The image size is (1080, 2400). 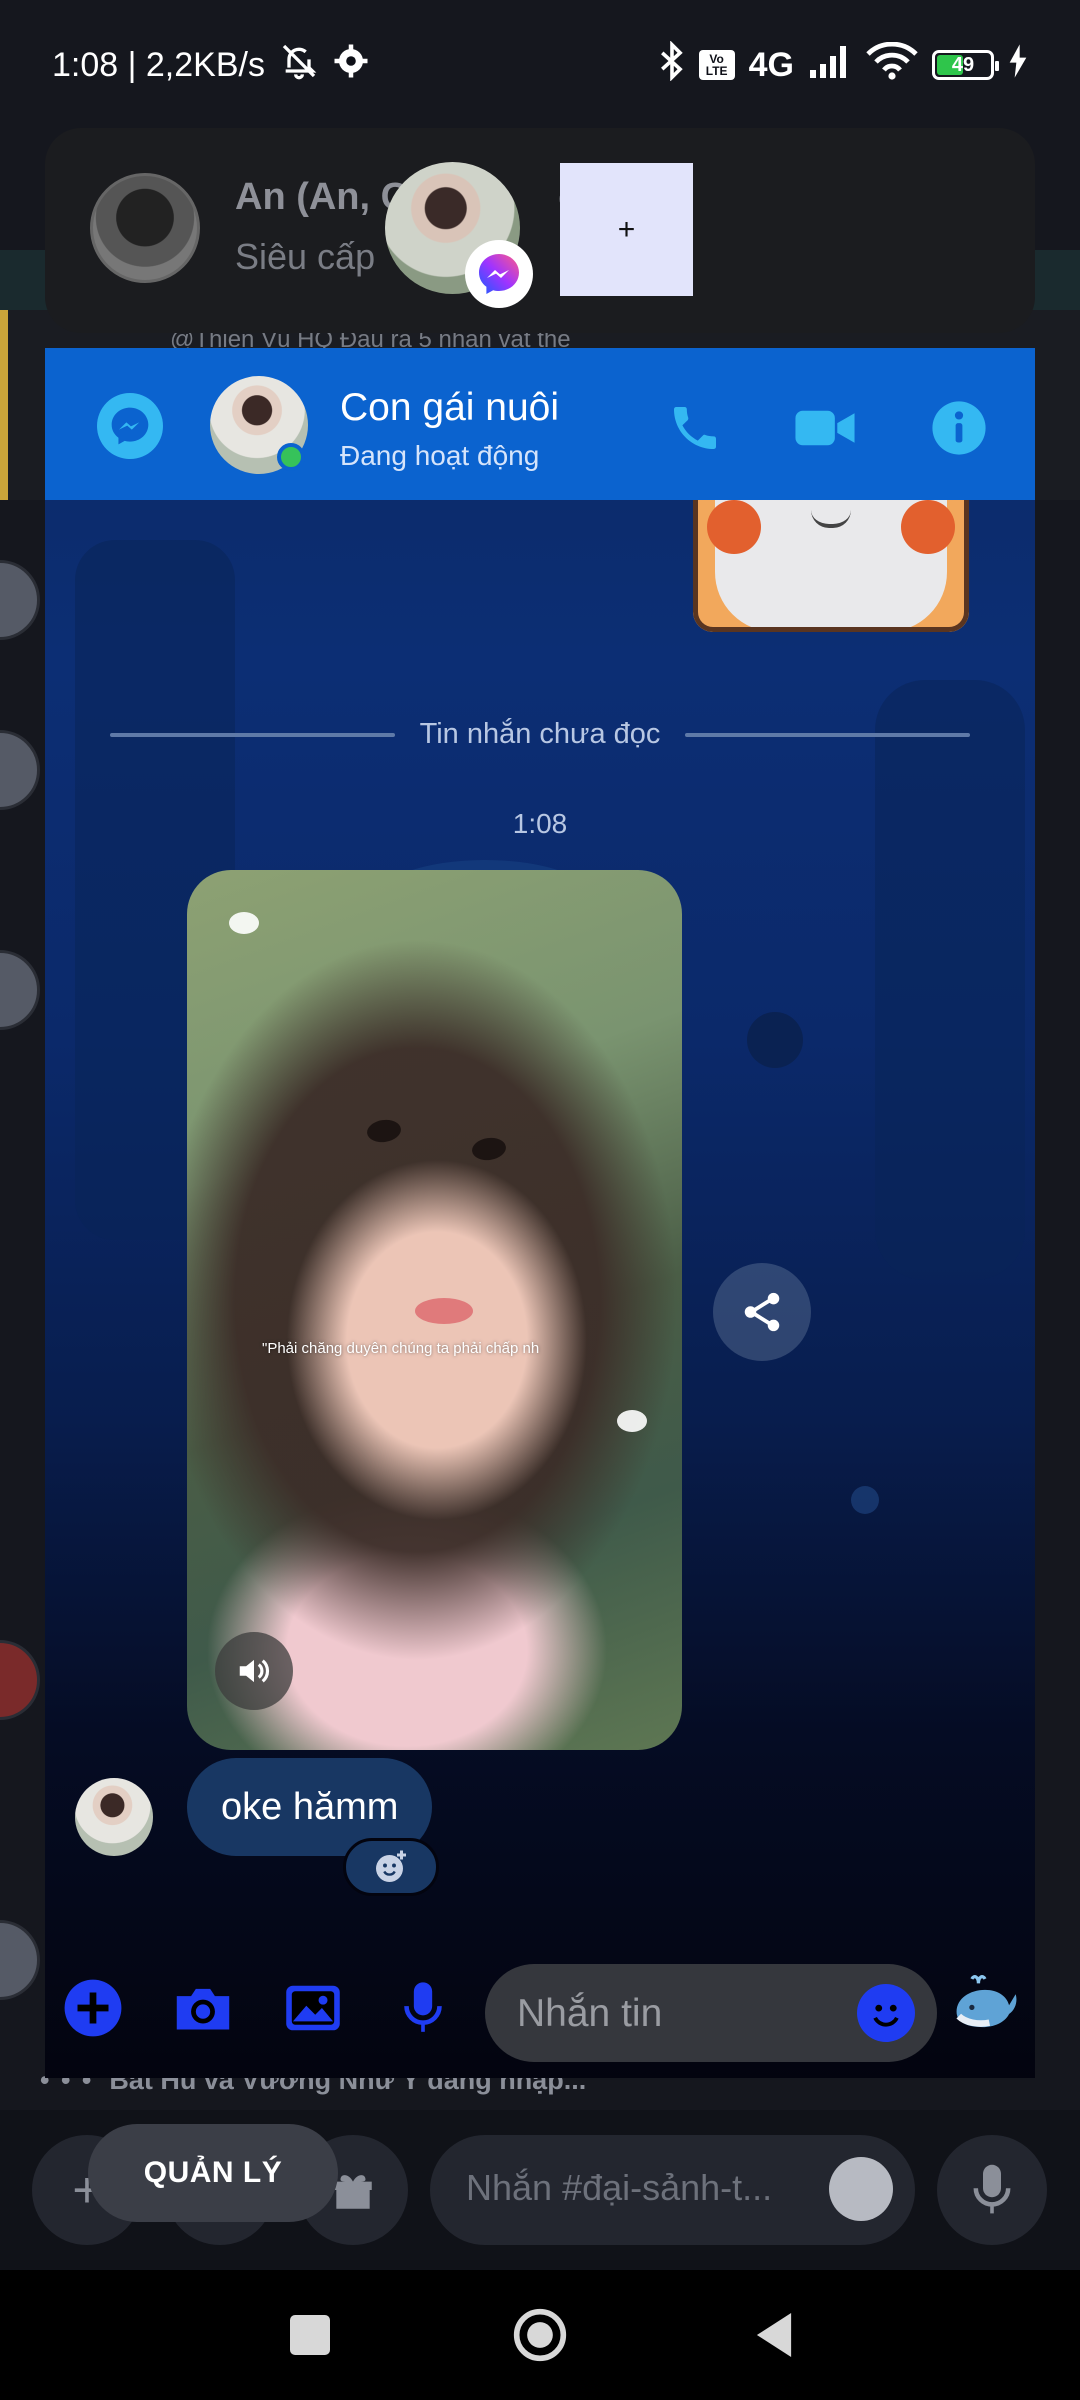 I want to click on contact-name: Con gái nuôi, so click(x=449, y=408).